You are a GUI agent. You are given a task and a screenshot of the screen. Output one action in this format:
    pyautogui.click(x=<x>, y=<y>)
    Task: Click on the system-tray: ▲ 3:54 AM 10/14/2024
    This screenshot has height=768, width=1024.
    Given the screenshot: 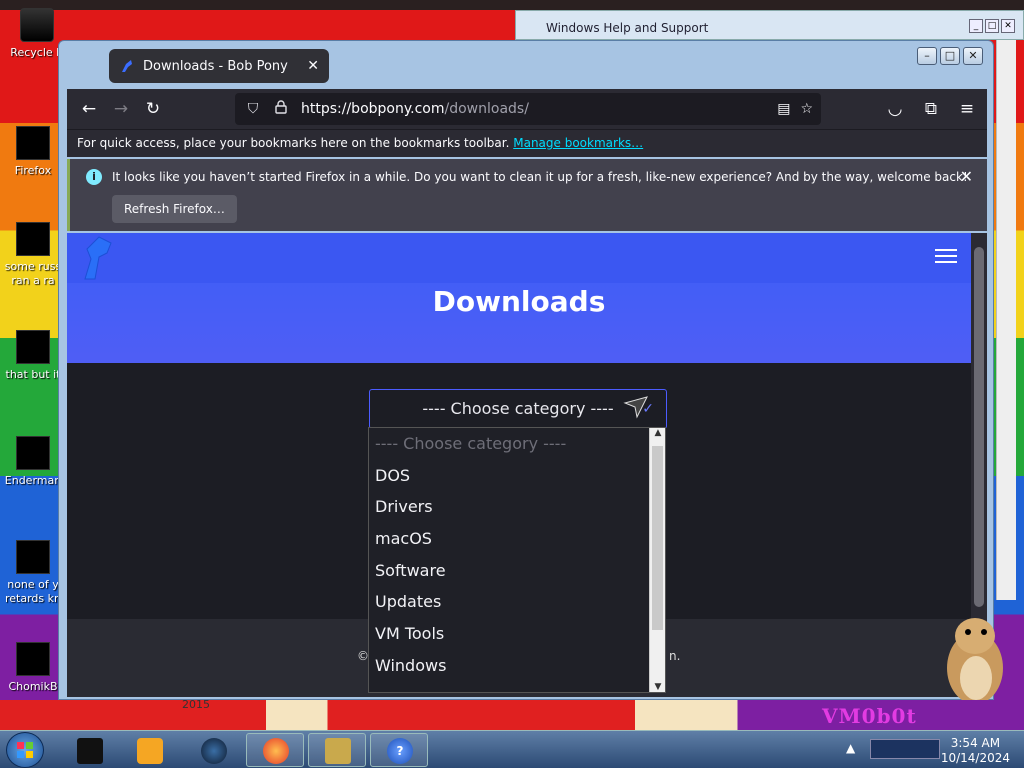 What is the action you would take?
    pyautogui.click(x=932, y=750)
    